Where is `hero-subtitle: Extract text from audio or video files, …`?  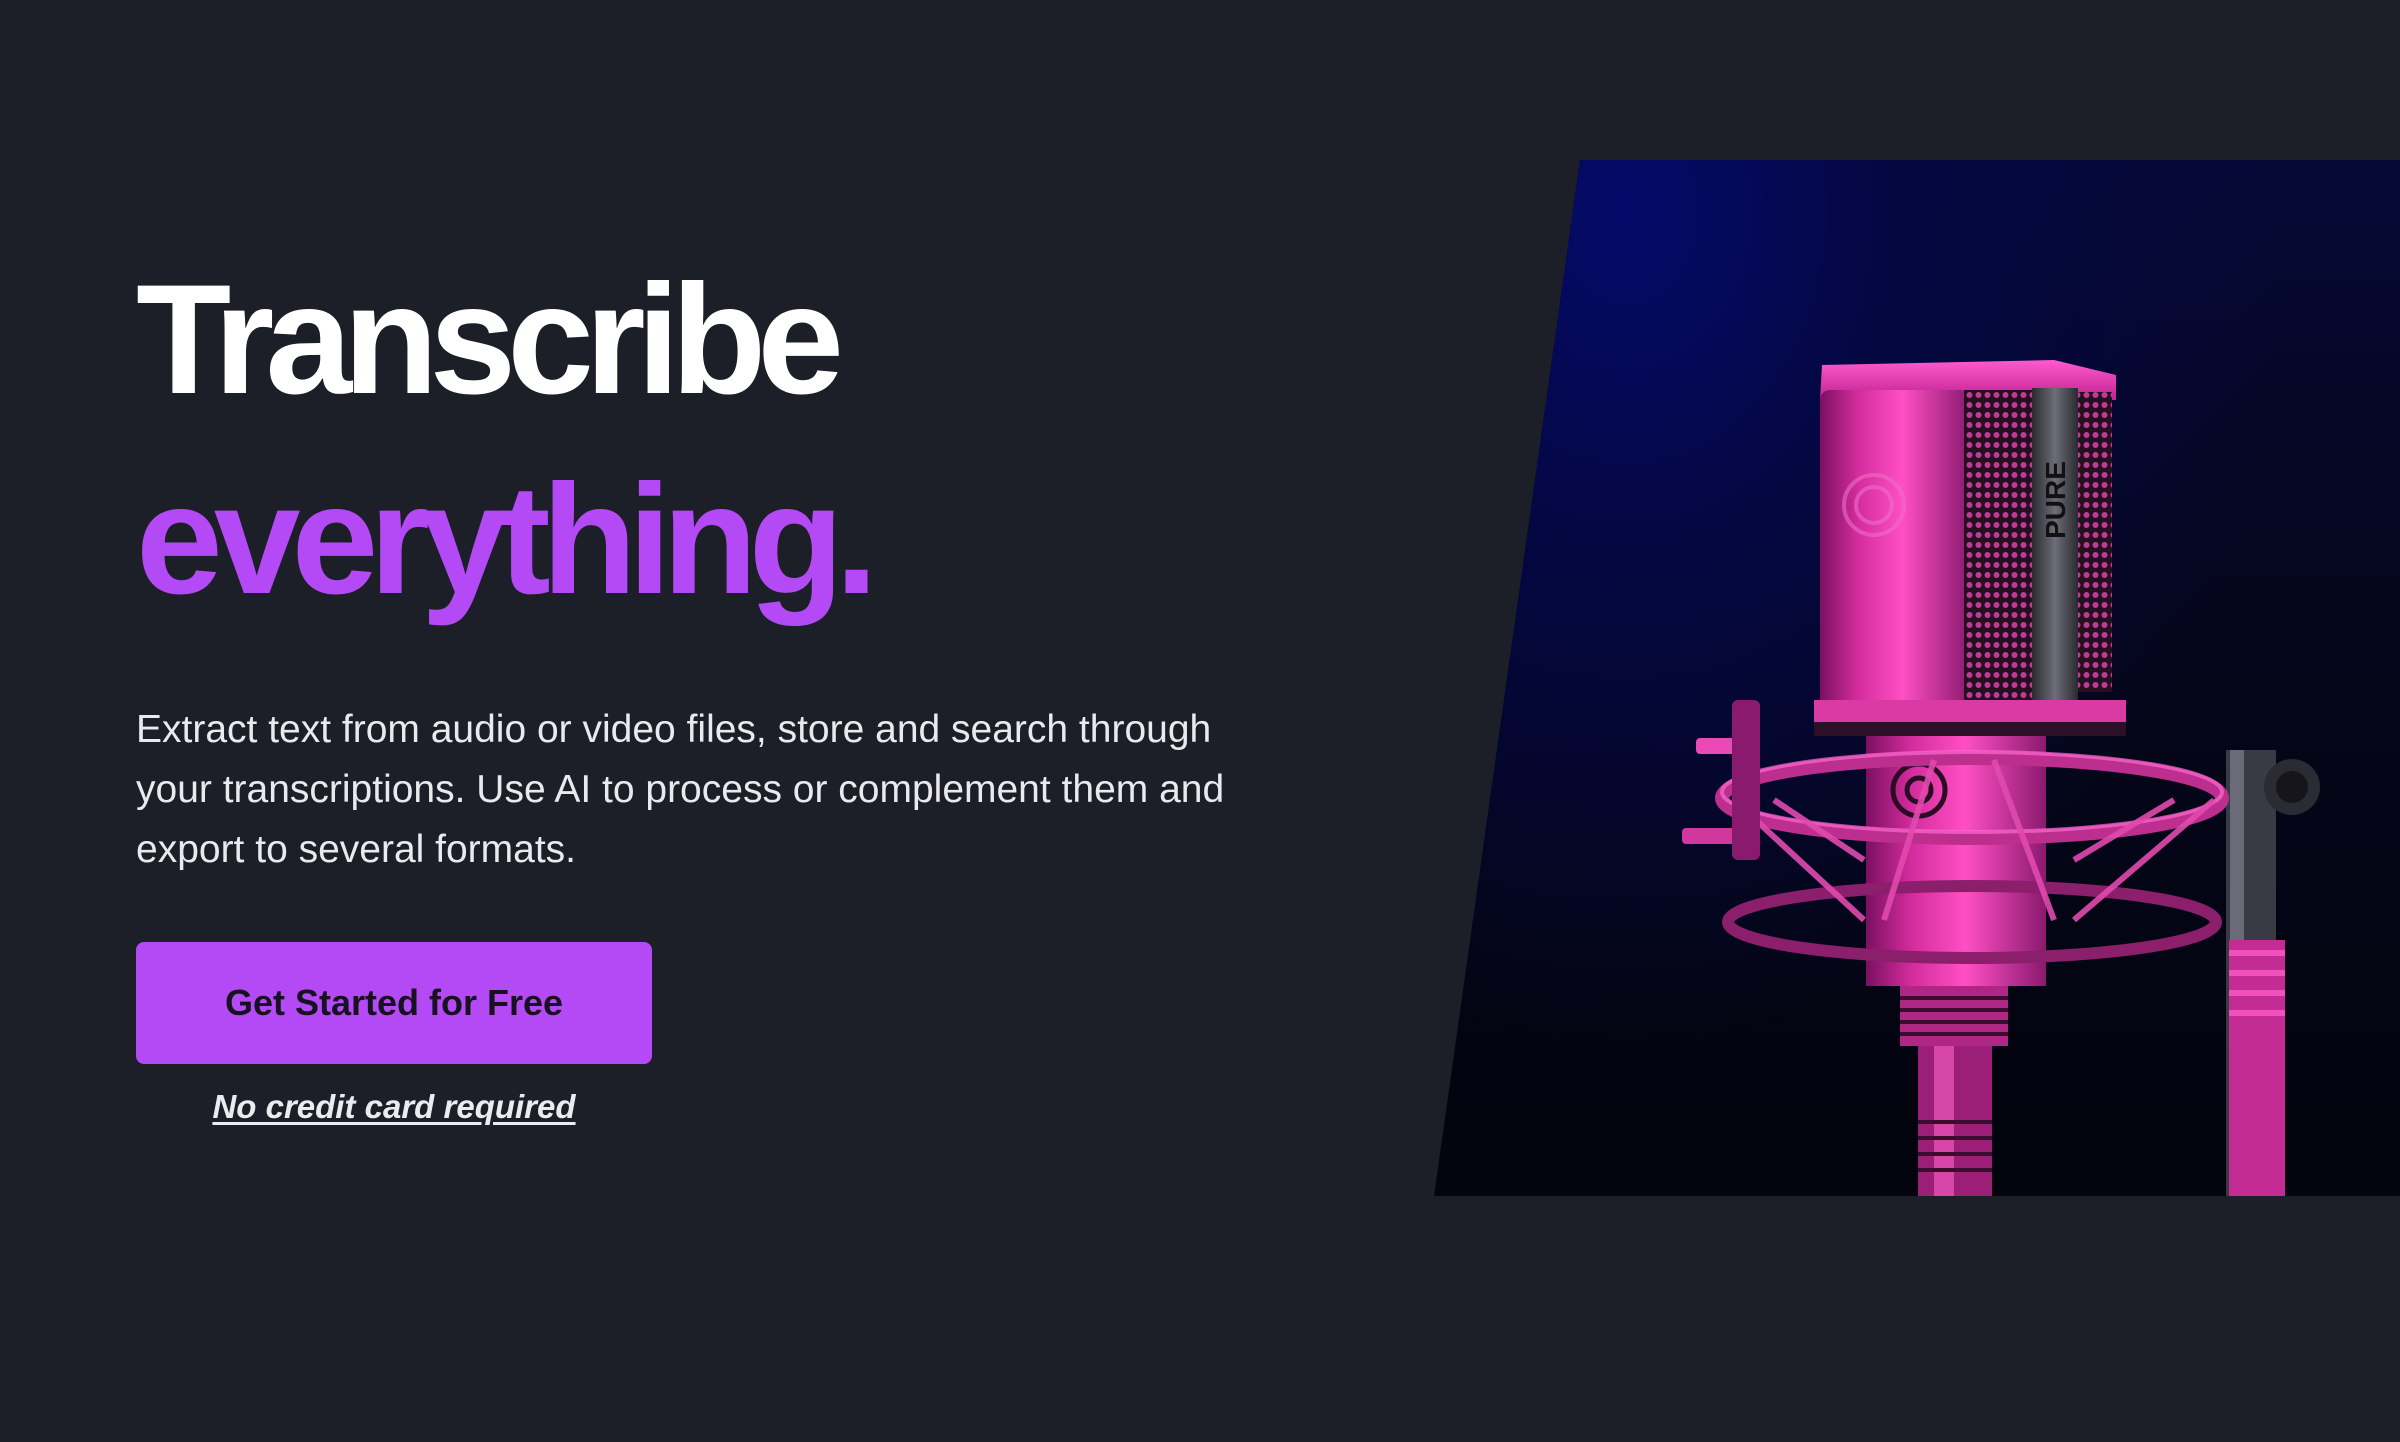 hero-subtitle: Extract text from audio or video files, … is located at coordinates (680, 789).